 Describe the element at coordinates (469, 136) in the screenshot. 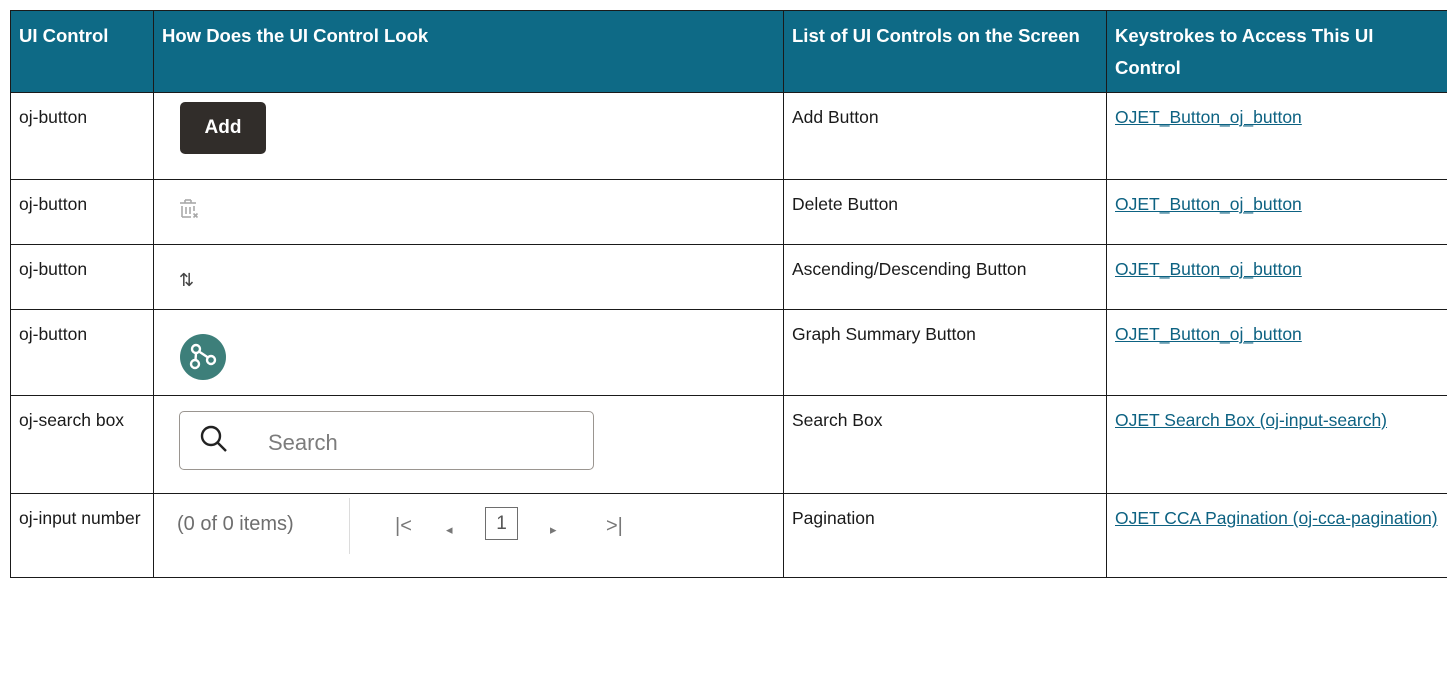

I see `visual-cell: Add` at that location.